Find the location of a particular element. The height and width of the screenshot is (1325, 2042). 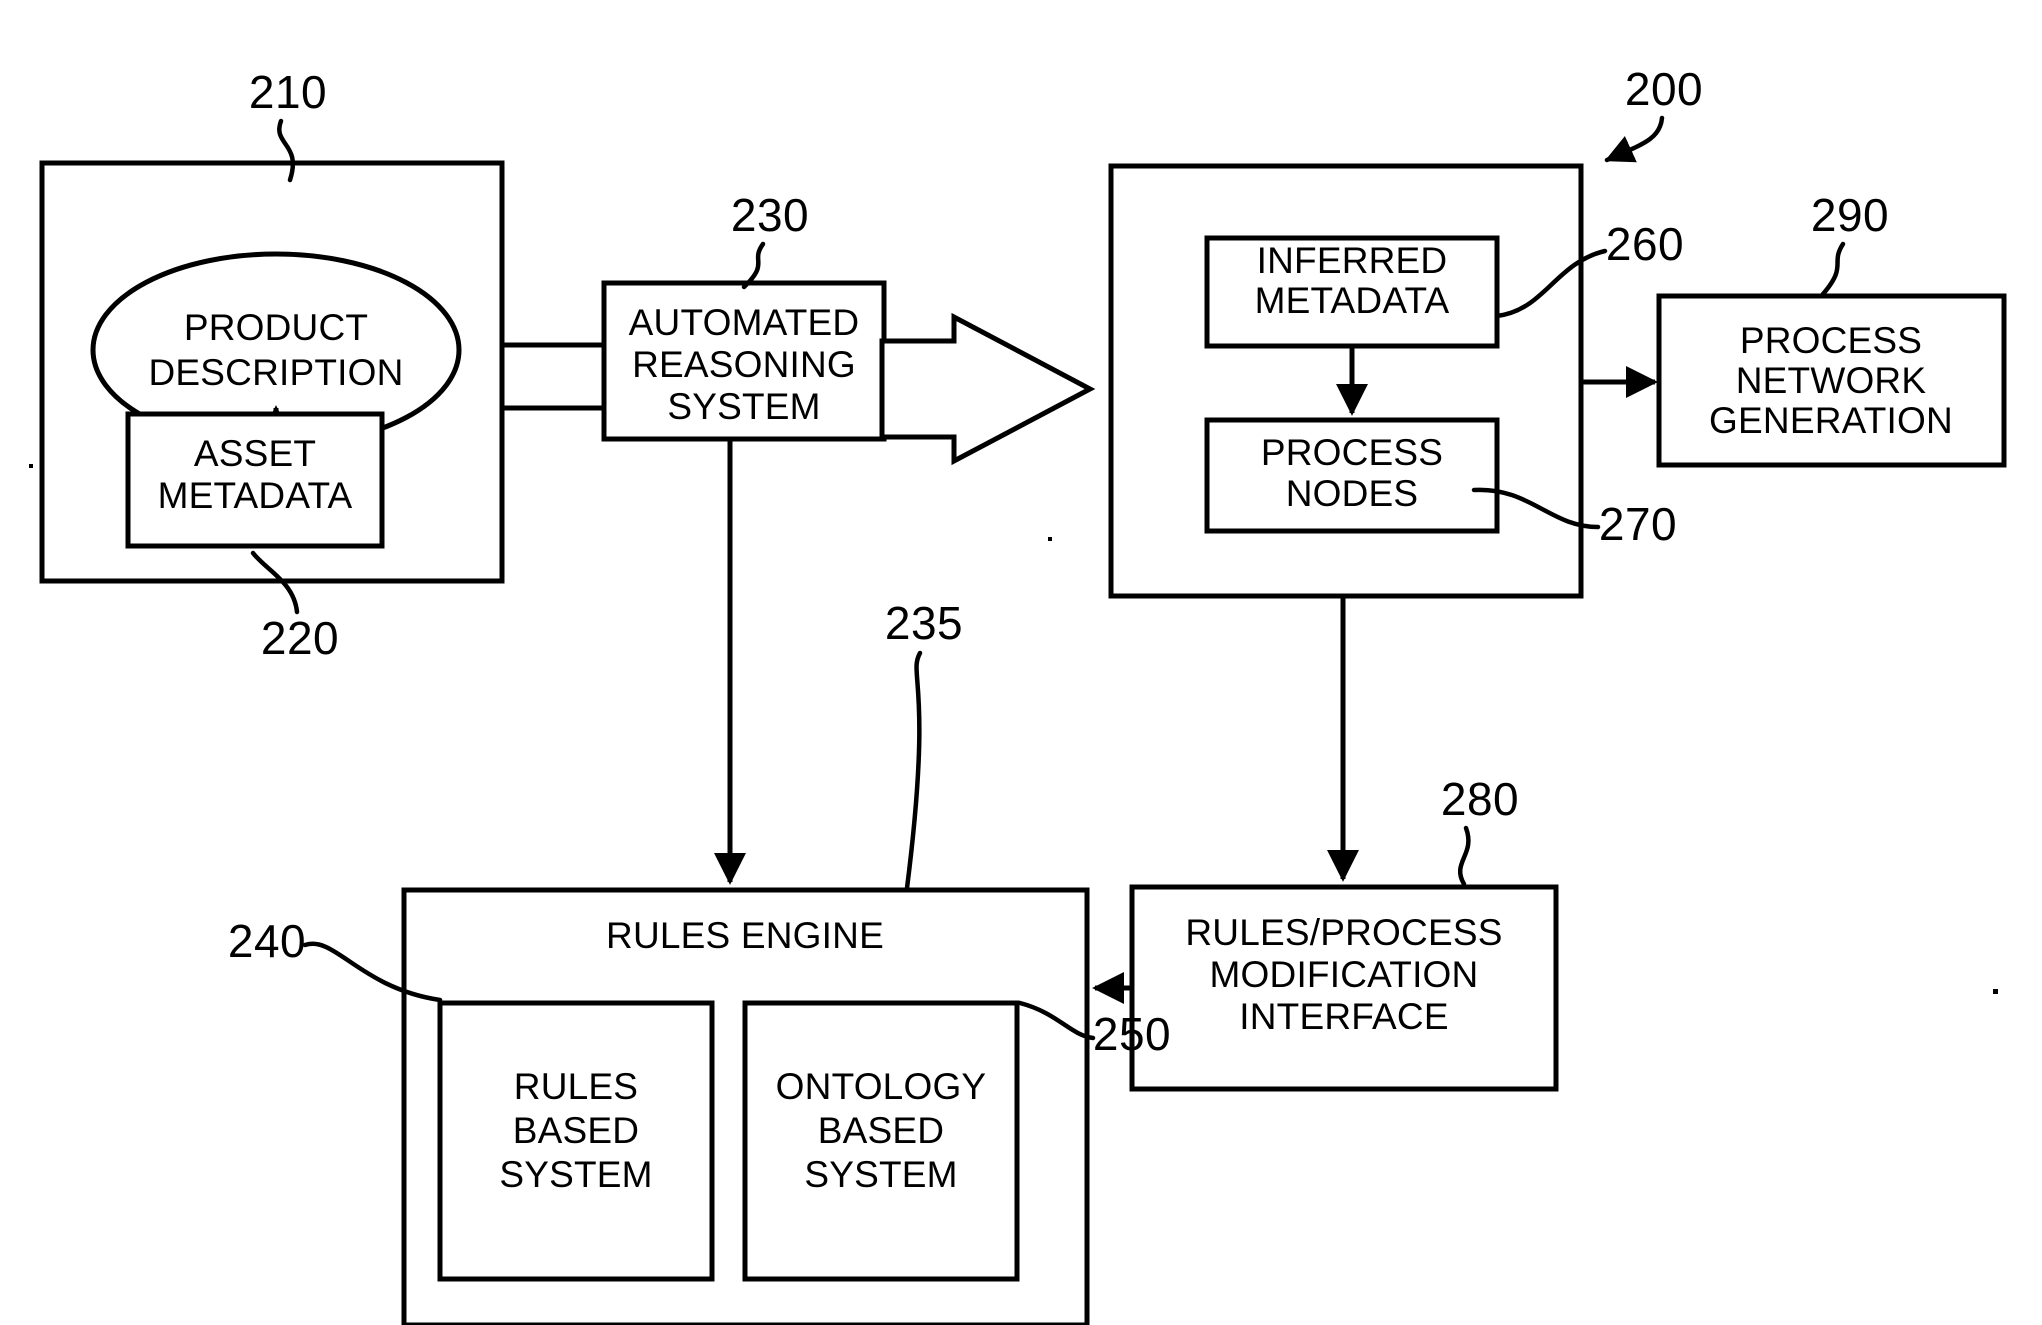

ref-numeral-260: 260 is located at coordinates (1645, 244).